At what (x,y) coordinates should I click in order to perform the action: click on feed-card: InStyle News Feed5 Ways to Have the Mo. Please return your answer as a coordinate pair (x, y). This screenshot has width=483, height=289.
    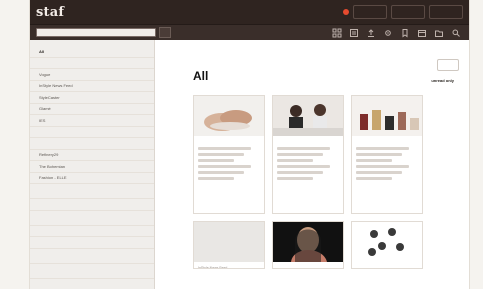
    Looking at the image, I should click on (229, 245).